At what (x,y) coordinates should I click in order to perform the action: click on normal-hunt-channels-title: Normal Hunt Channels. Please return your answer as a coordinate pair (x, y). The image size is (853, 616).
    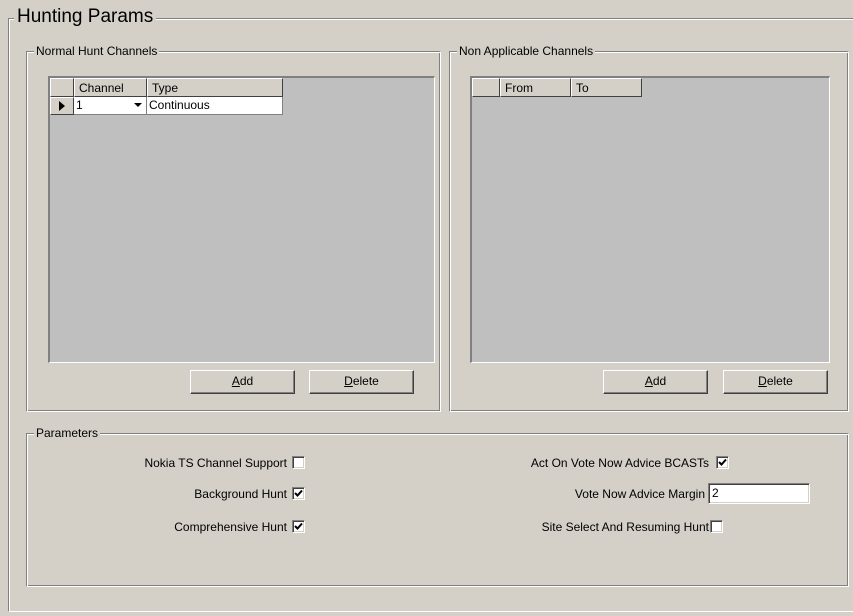
    Looking at the image, I should click on (97, 51).